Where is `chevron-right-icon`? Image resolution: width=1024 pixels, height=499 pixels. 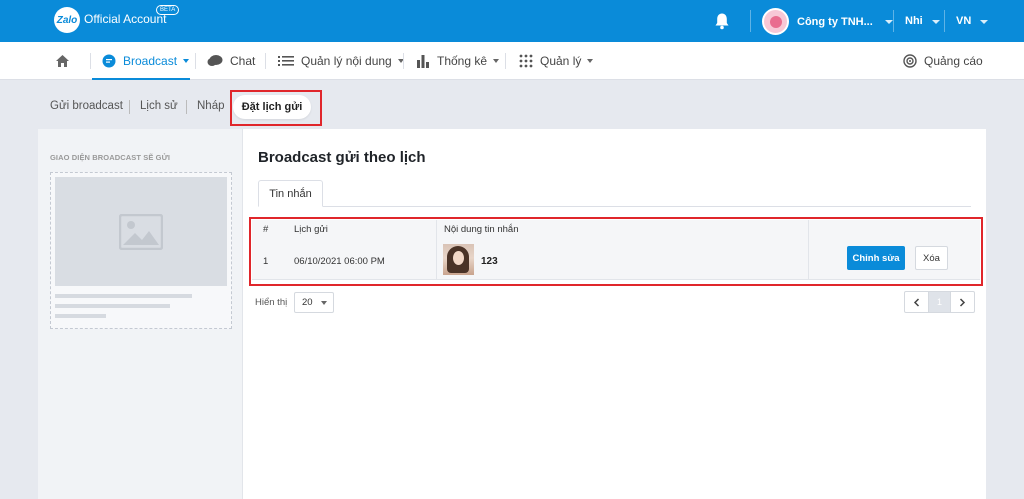 chevron-right-icon is located at coordinates (962, 302).